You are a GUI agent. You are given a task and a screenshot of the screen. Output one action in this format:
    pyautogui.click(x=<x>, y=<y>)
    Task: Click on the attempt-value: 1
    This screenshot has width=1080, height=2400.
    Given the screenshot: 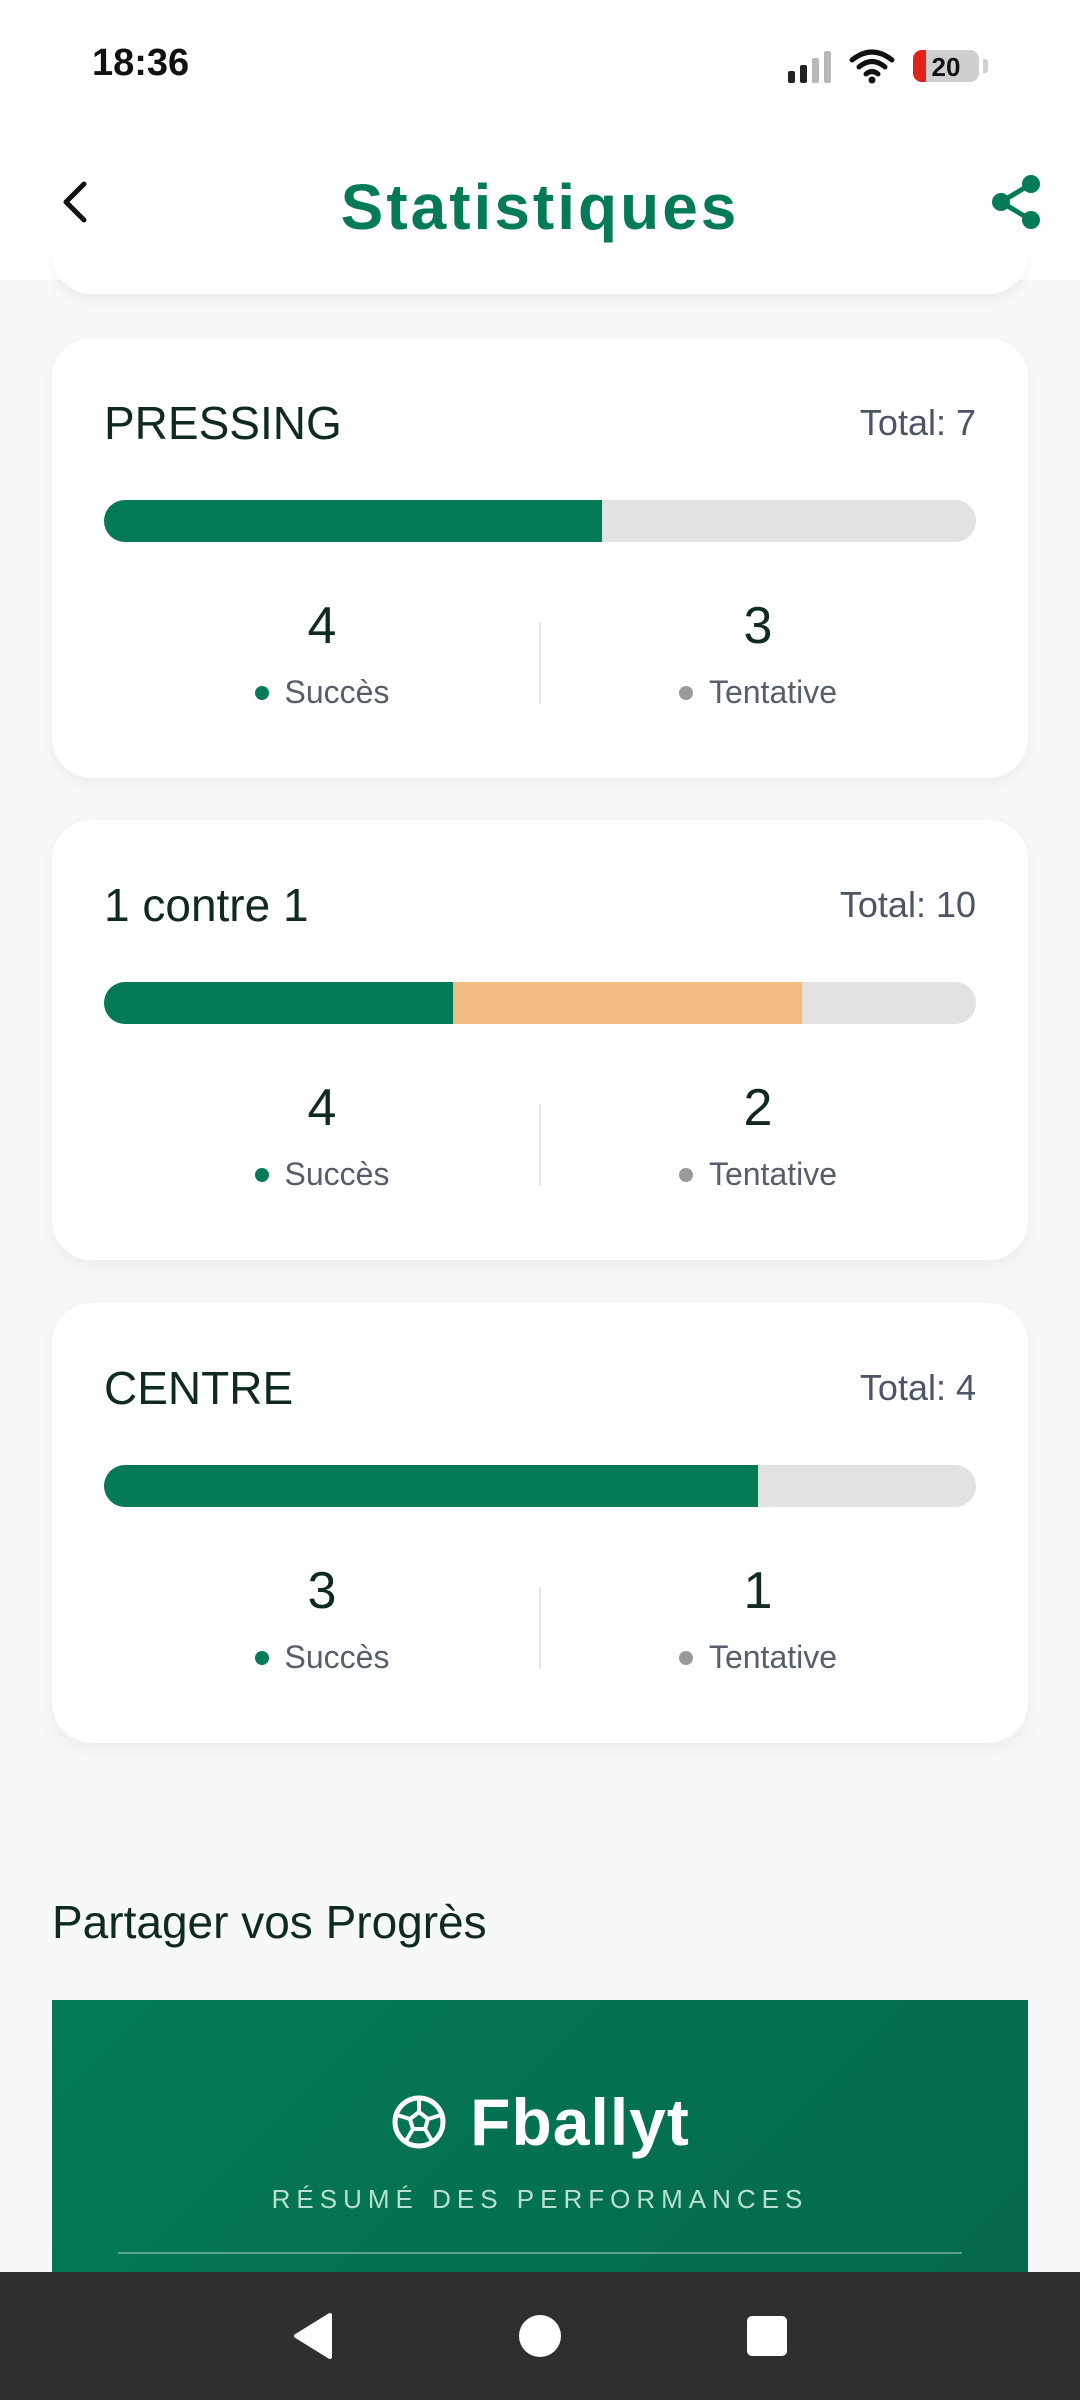 What is the action you would take?
    pyautogui.click(x=758, y=1591)
    